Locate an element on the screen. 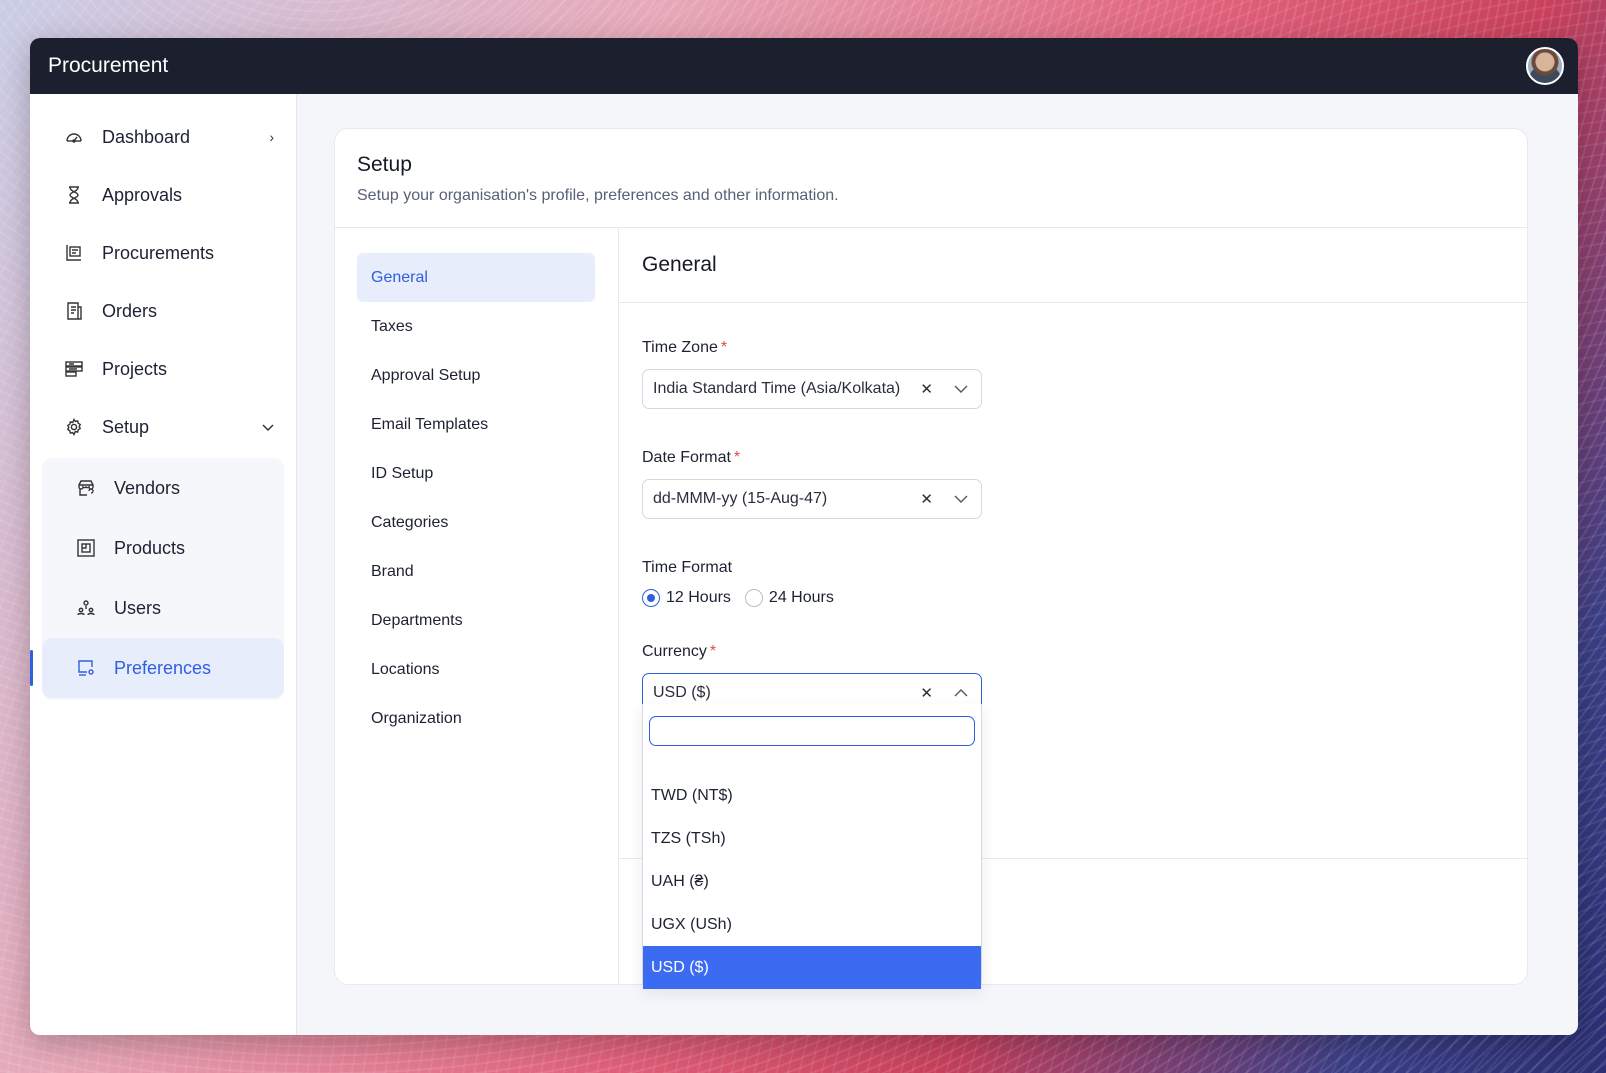 This screenshot has width=1606, height=1073. sidebar-item-label: Preferences is located at coordinates (163, 667).